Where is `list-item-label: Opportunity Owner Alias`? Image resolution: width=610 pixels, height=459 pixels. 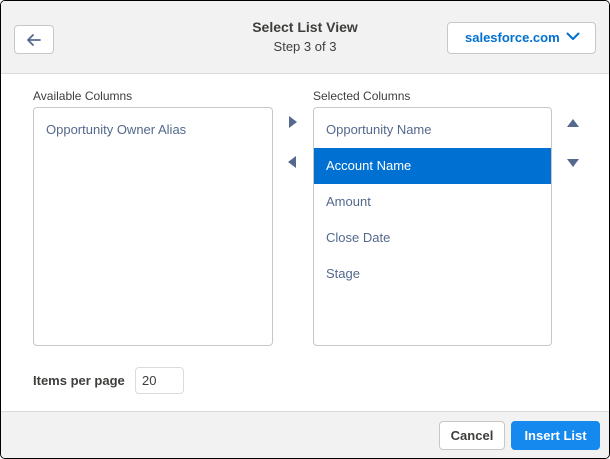 list-item-label: Opportunity Owner Alias is located at coordinates (116, 129).